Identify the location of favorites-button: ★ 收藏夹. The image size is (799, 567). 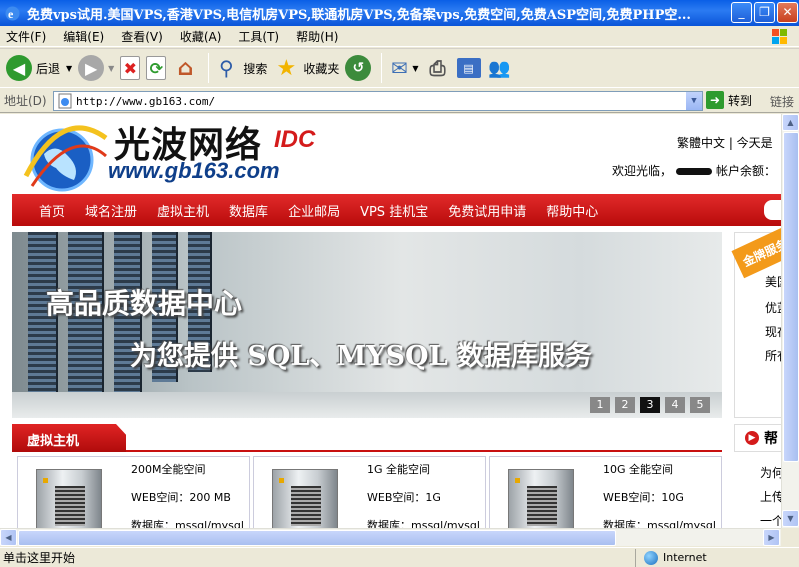
(306, 68).